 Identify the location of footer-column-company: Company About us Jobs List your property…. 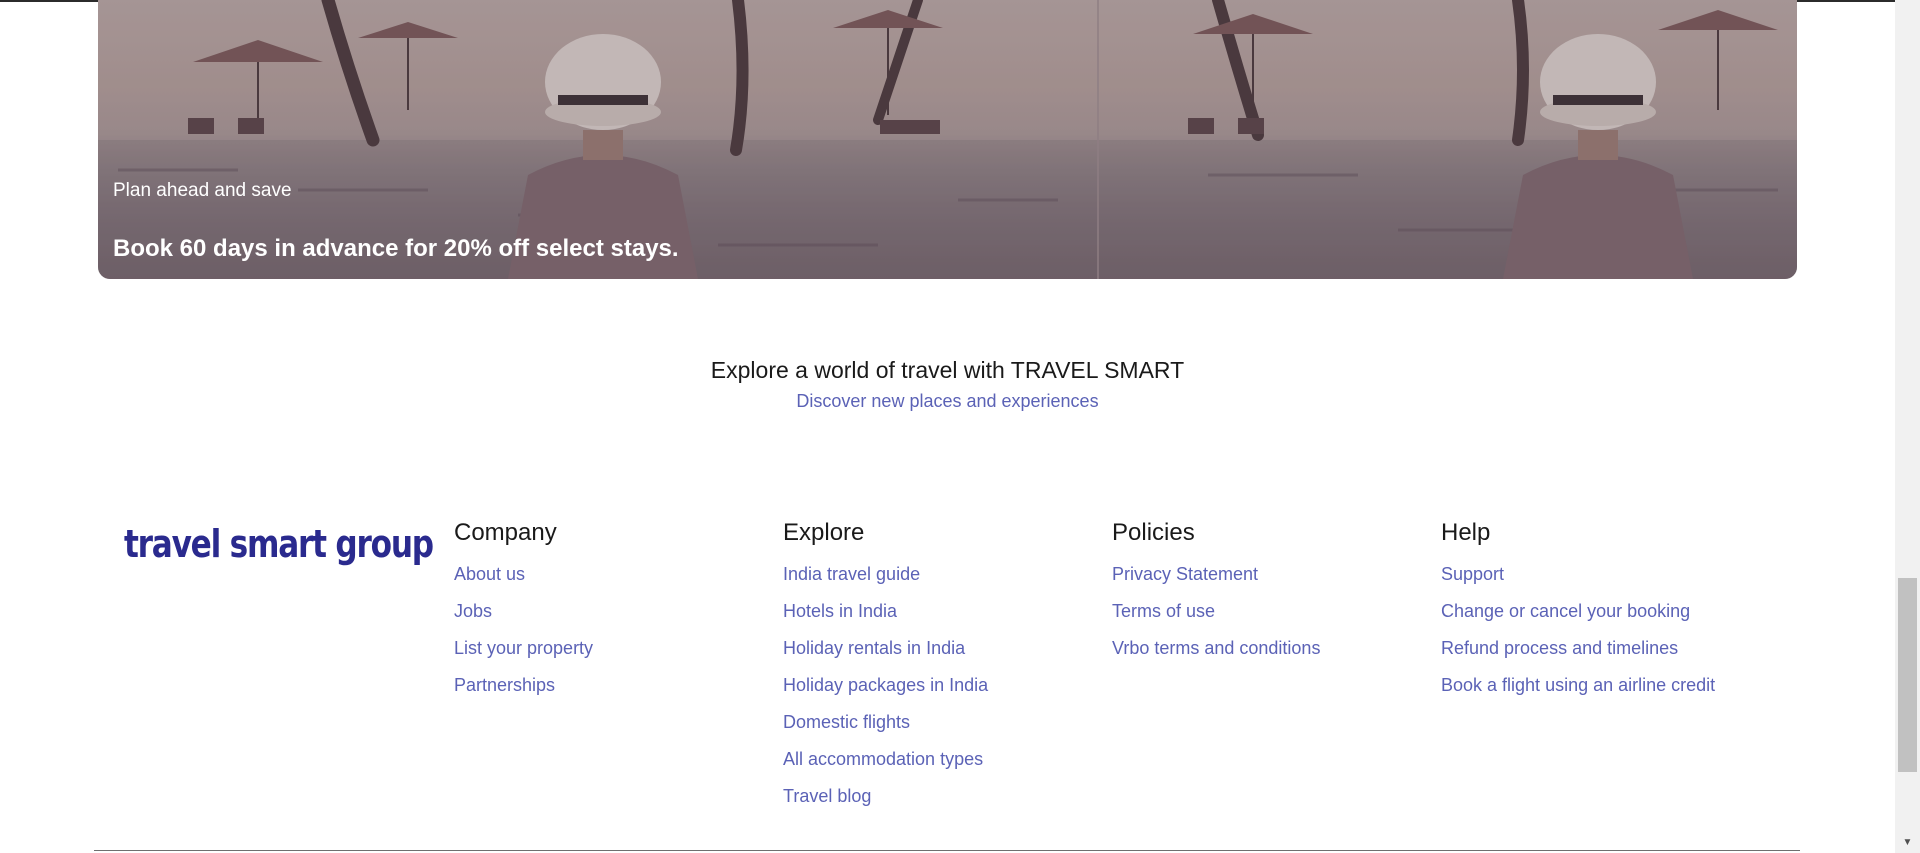
(523, 610).